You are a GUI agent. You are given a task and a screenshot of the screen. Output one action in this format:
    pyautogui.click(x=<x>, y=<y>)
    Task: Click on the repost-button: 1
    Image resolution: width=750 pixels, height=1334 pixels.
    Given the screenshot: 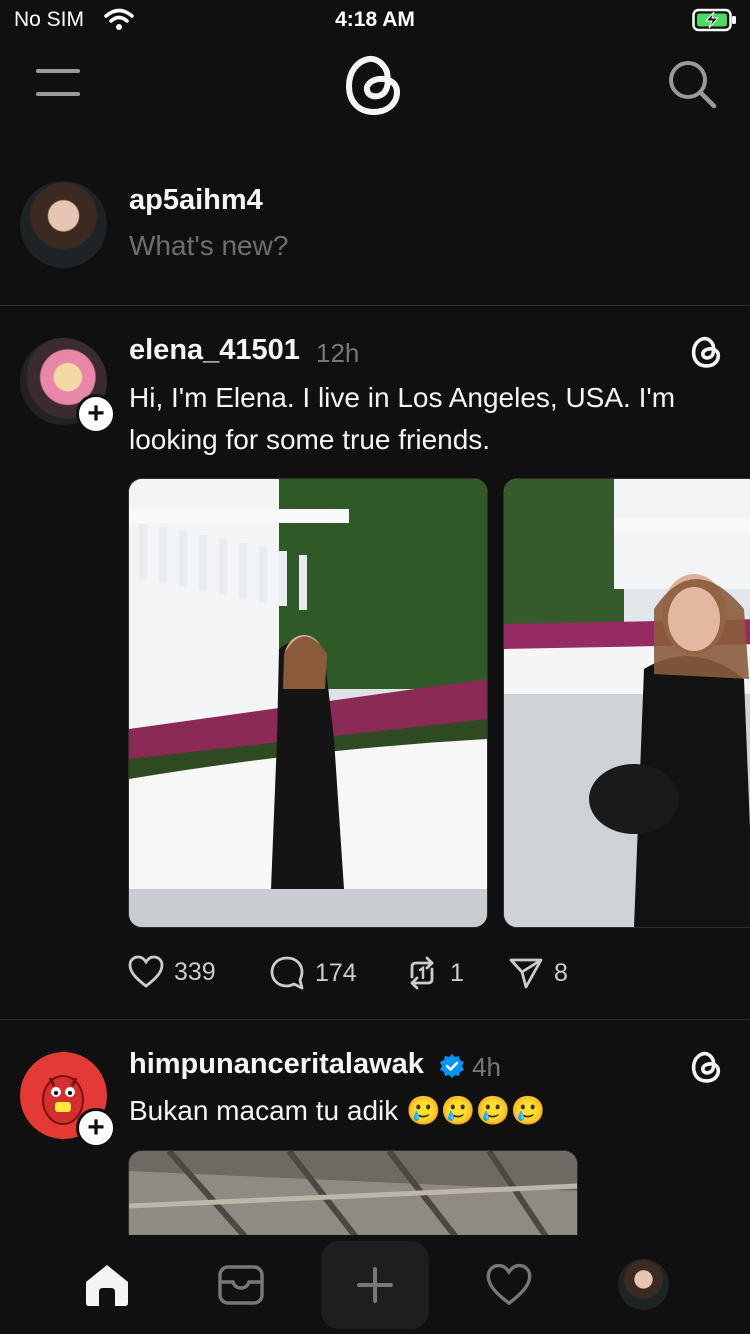 What is the action you would take?
    pyautogui.click(x=434, y=973)
    